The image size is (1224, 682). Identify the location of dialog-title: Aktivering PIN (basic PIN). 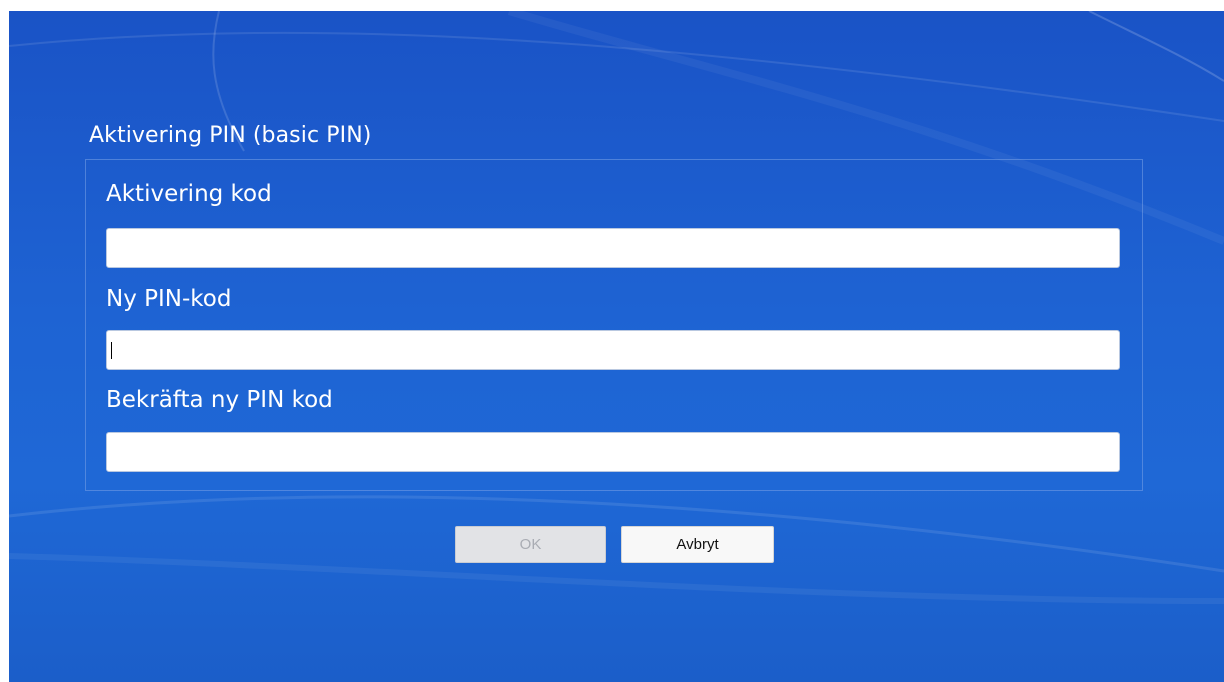
(230, 135).